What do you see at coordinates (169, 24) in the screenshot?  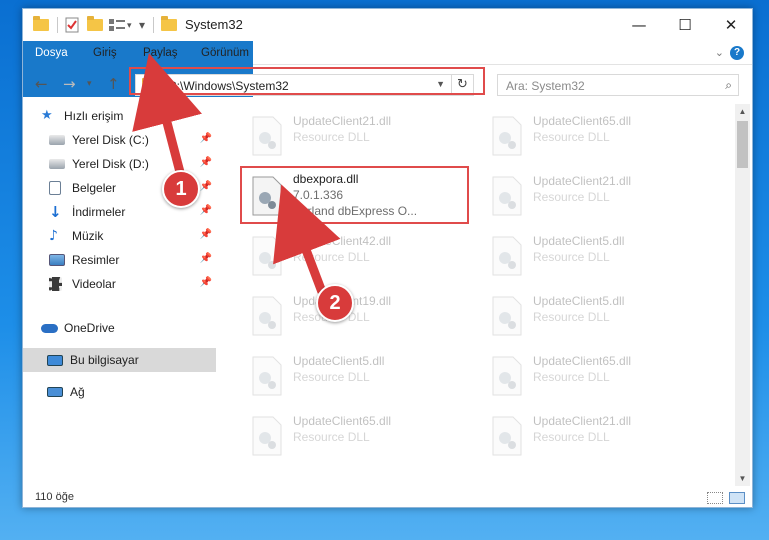 I see `window-folder-icon` at bounding box center [169, 24].